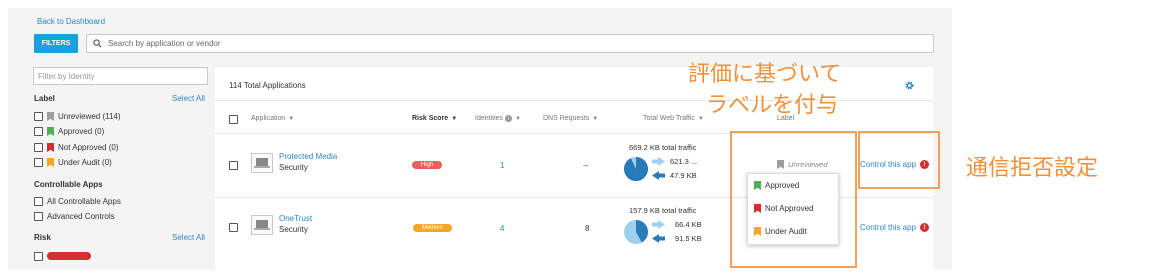 The image size is (1150, 278). What do you see at coordinates (765, 74) in the screenshot?
I see `annotation-label-note-line1: 評価に基づいて` at bounding box center [765, 74].